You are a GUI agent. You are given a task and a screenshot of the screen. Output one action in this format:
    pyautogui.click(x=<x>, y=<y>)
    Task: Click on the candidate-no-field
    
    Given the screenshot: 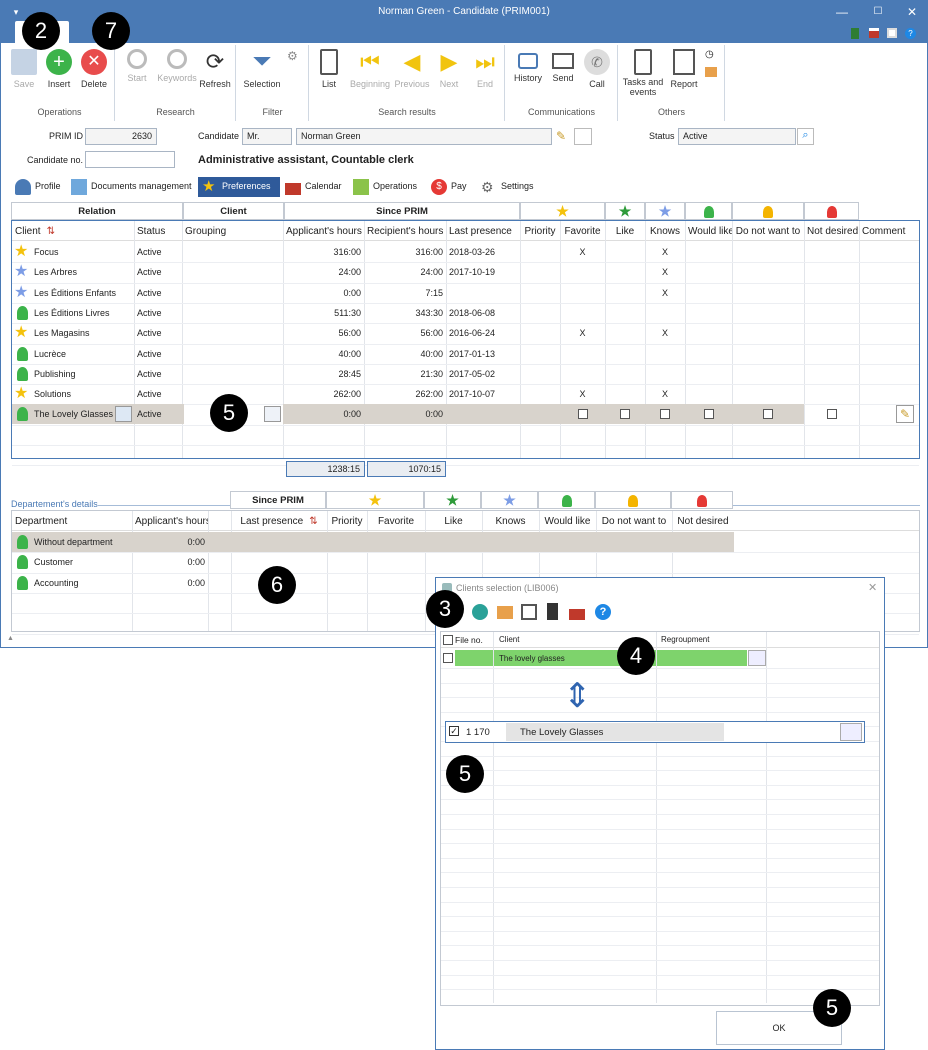 What is the action you would take?
    pyautogui.click(x=130, y=159)
    